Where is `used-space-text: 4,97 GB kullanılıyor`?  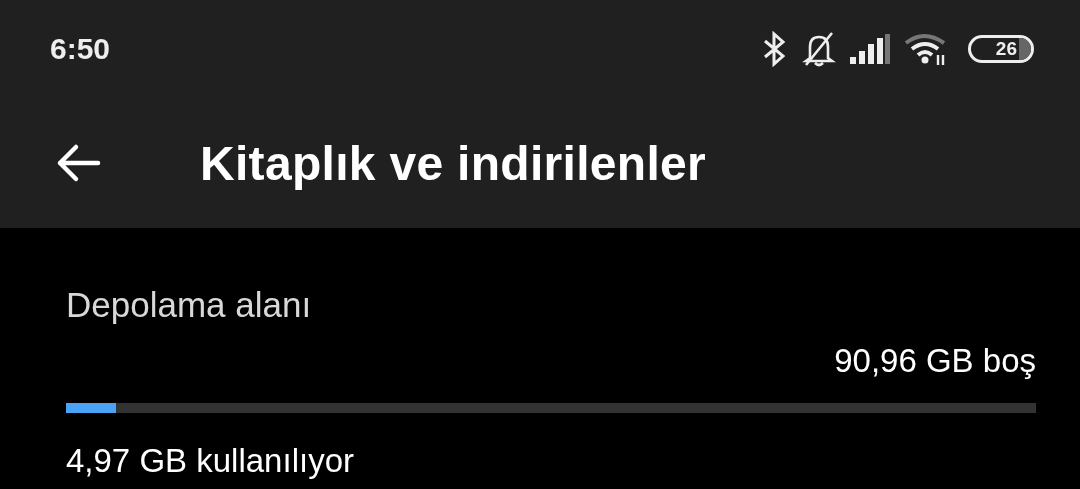 used-space-text: 4,97 GB kullanılıyor is located at coordinates (210, 461).